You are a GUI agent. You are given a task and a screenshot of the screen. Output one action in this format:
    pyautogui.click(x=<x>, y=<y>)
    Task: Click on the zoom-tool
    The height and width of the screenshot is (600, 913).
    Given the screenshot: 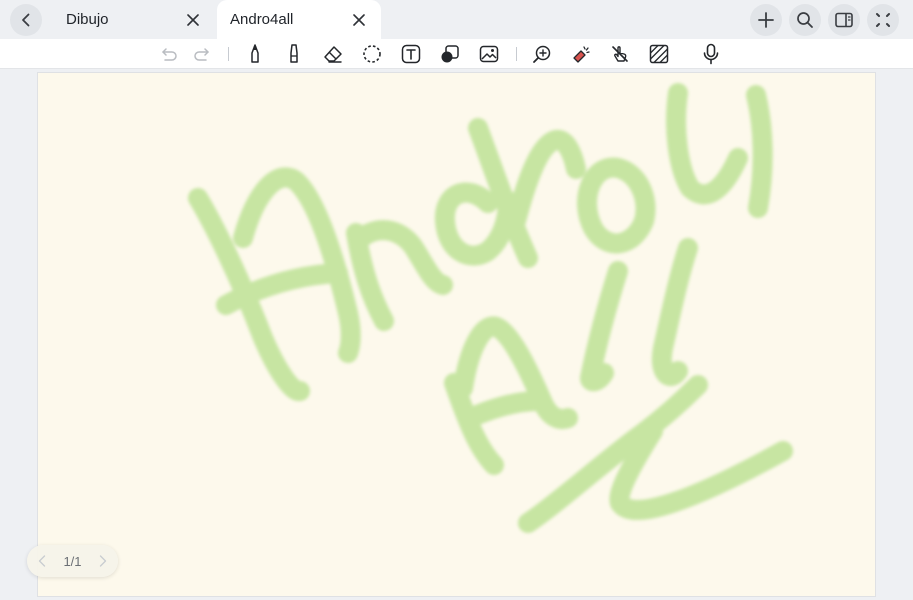 What is the action you would take?
    pyautogui.click(x=542, y=54)
    